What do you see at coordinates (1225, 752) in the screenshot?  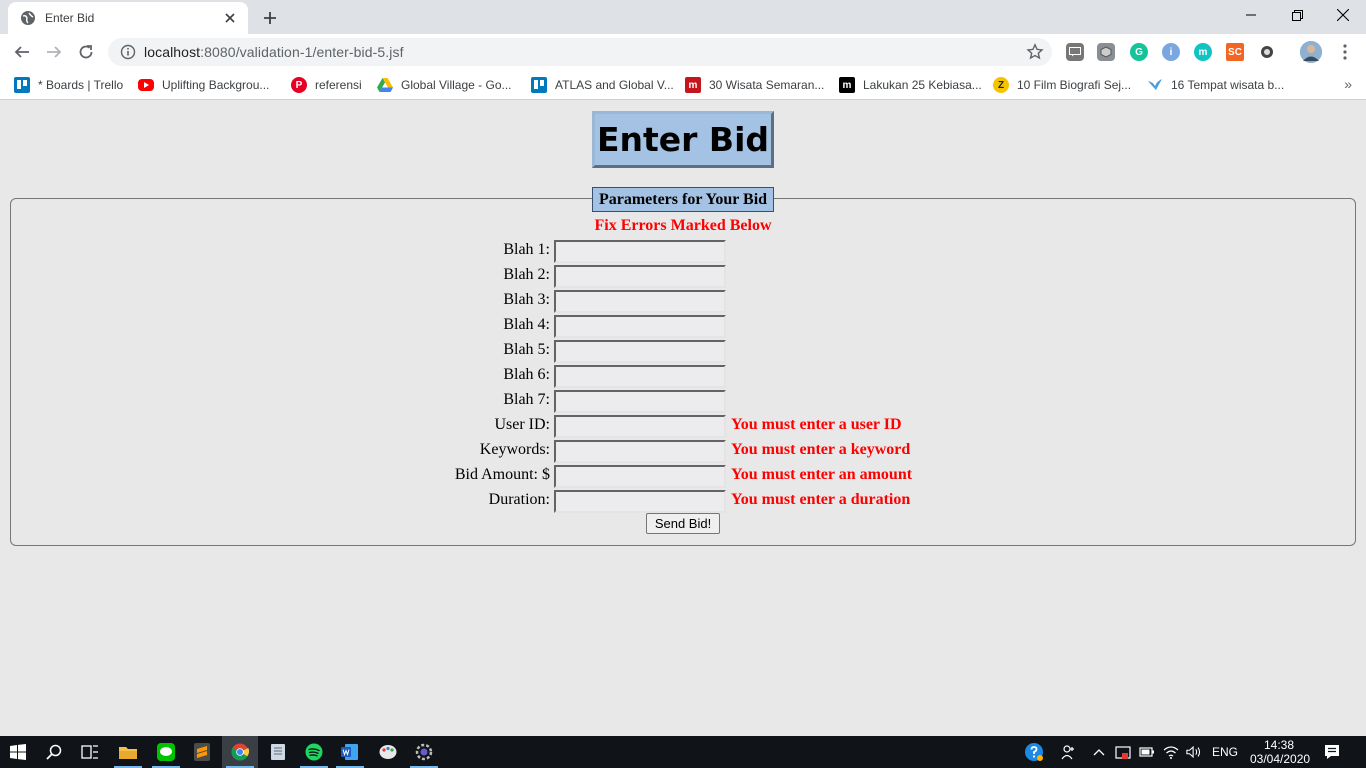 I see `language-indicator: ENG` at bounding box center [1225, 752].